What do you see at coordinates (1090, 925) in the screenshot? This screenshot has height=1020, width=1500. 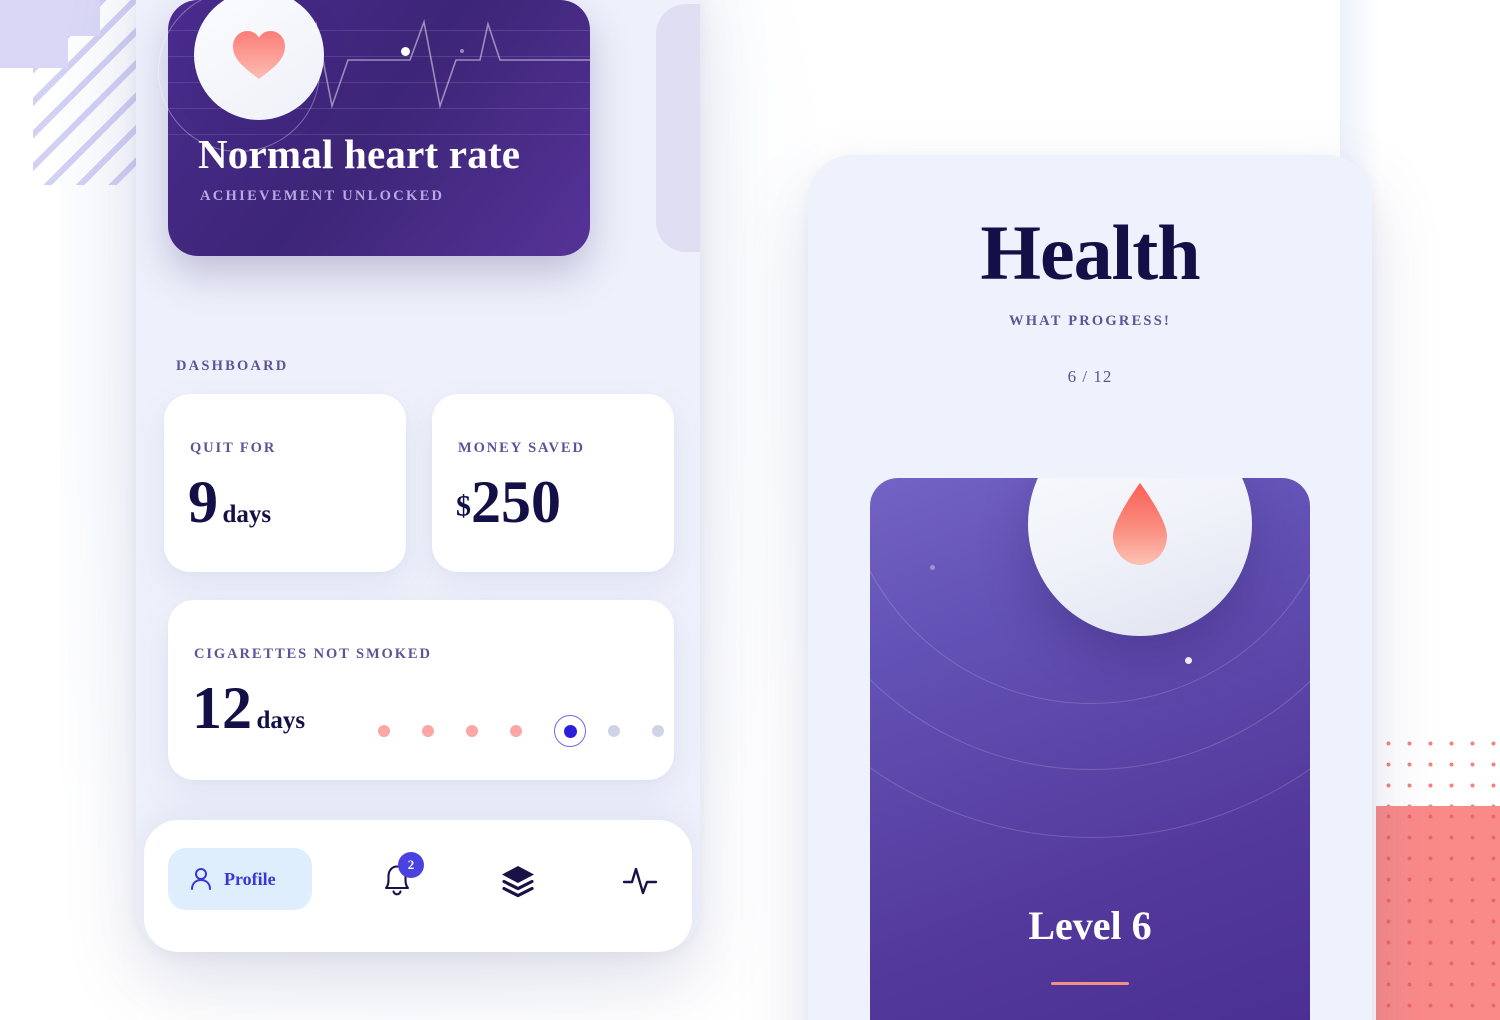 I see `level-title: Level 6` at bounding box center [1090, 925].